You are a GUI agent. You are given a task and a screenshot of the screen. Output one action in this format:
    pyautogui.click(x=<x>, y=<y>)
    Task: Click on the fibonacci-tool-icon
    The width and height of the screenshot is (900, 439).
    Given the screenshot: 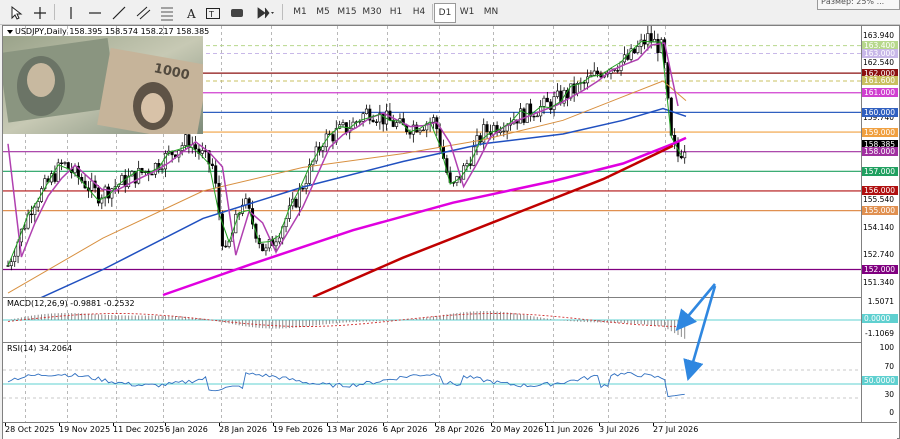 What is the action you would take?
    pyautogui.click(x=167, y=13)
    